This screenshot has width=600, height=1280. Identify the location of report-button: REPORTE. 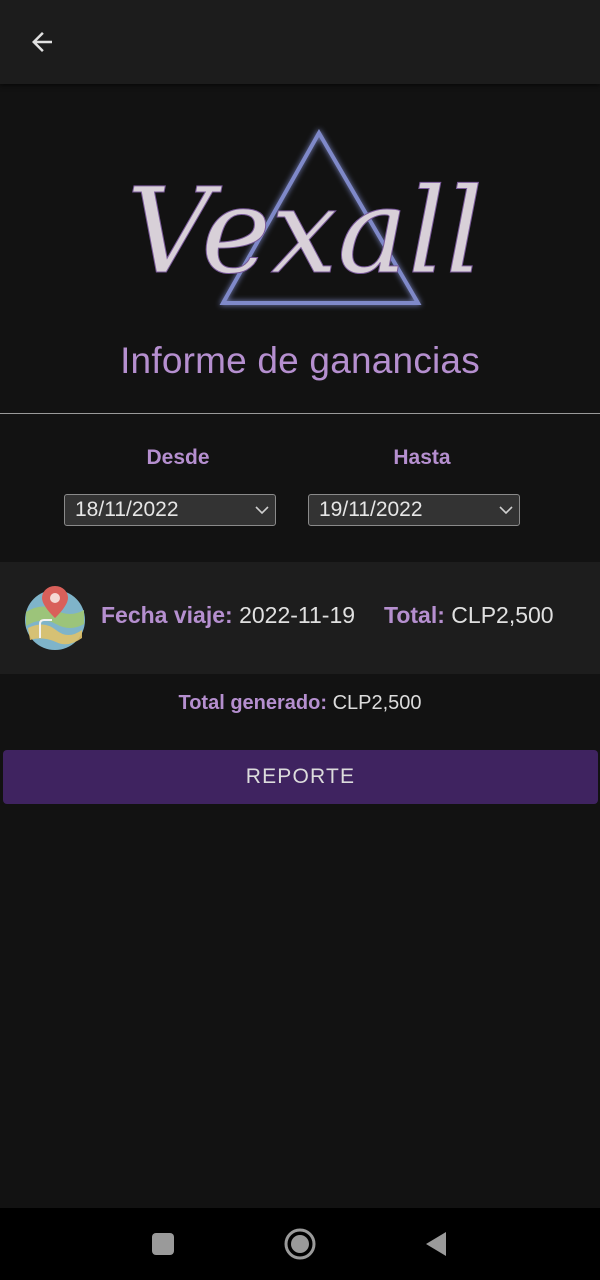
(300, 777).